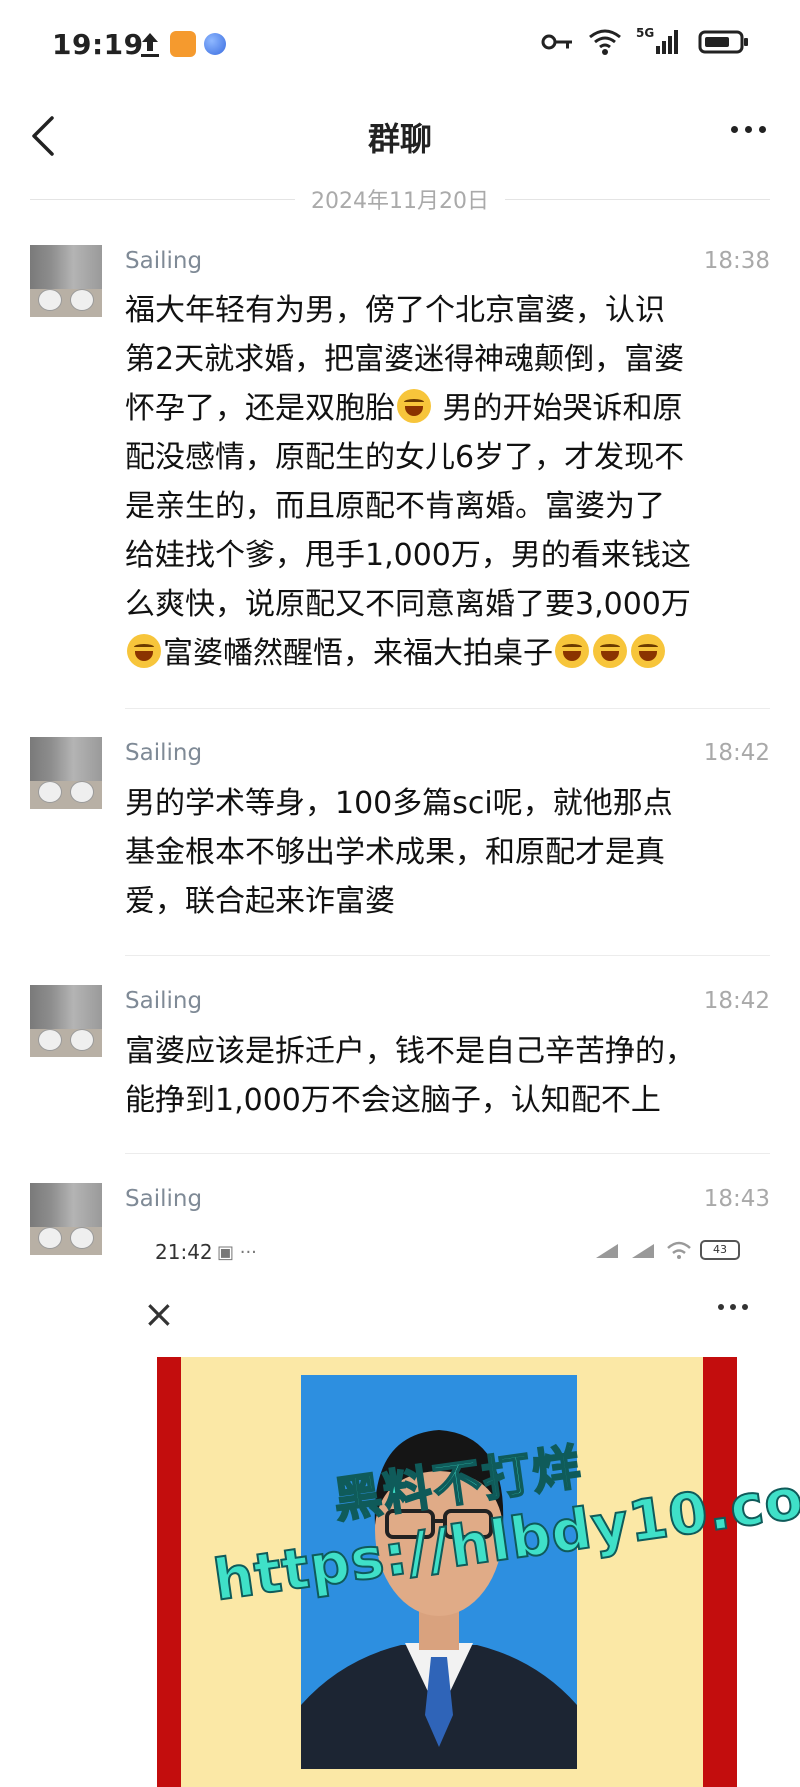 The height and width of the screenshot is (1787, 800). Describe the element at coordinates (736, 261) in the screenshot. I see `message-time: 18:38` at that location.